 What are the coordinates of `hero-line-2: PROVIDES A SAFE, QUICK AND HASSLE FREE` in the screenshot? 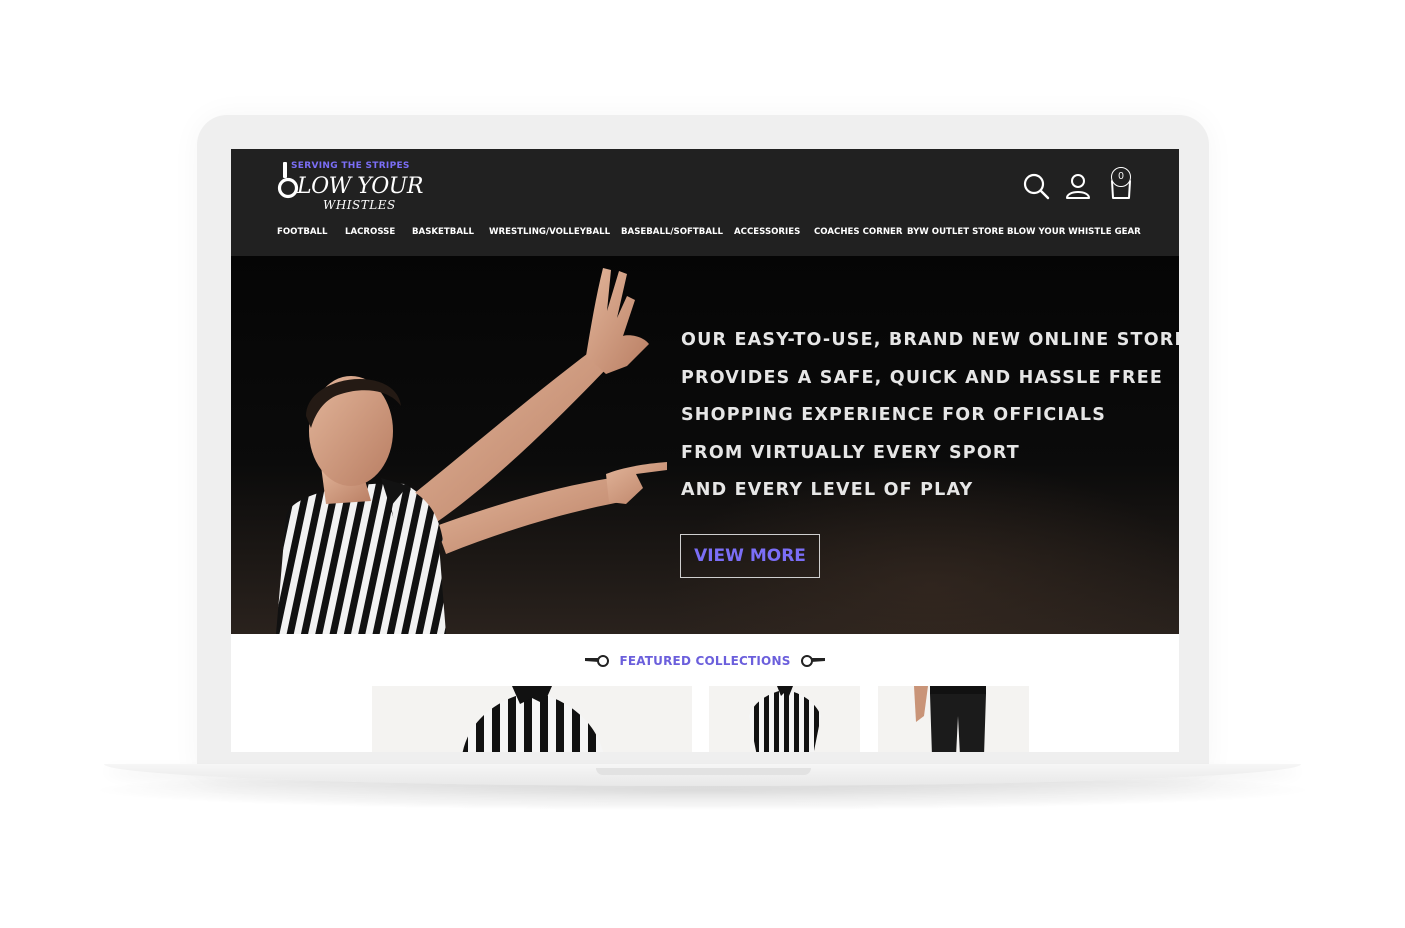 It's located at (922, 377).